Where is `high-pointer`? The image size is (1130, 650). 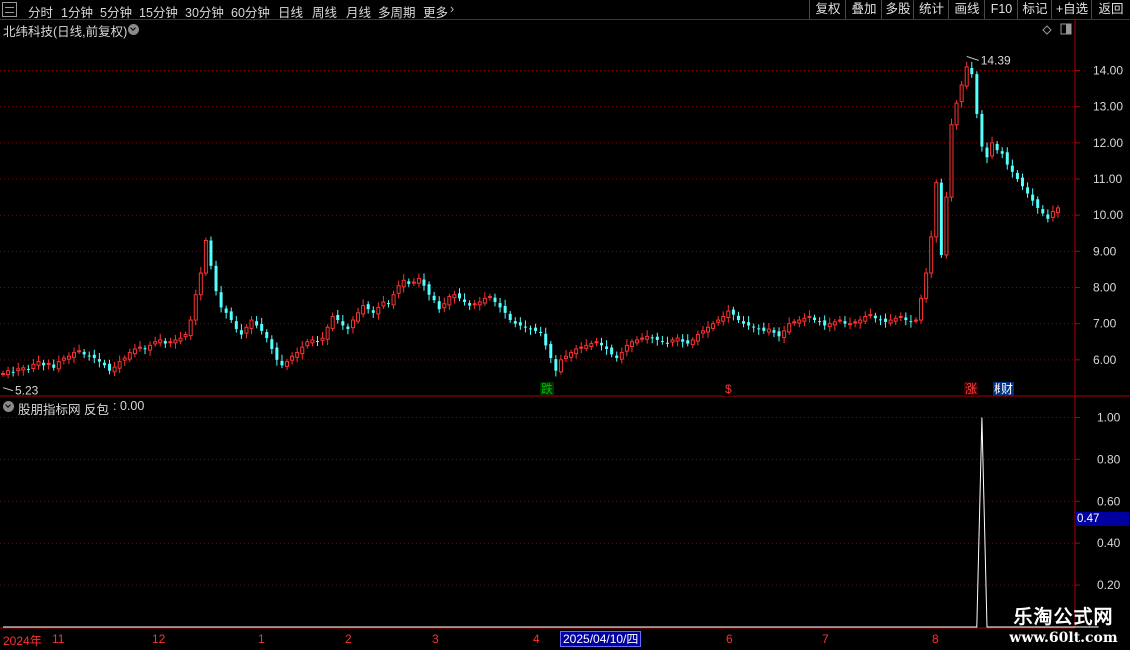
high-pointer is located at coordinates (972, 58).